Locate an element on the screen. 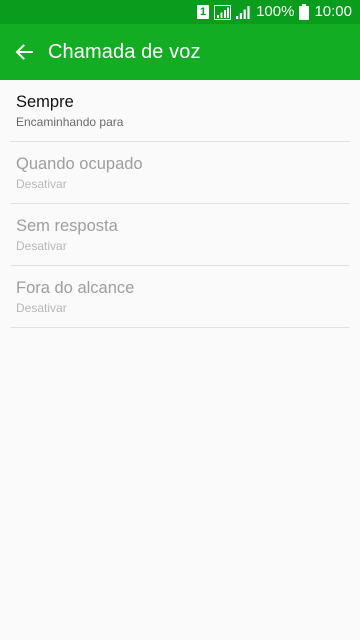 This screenshot has width=360, height=640. signal-strength-sim1-icon is located at coordinates (223, 12).